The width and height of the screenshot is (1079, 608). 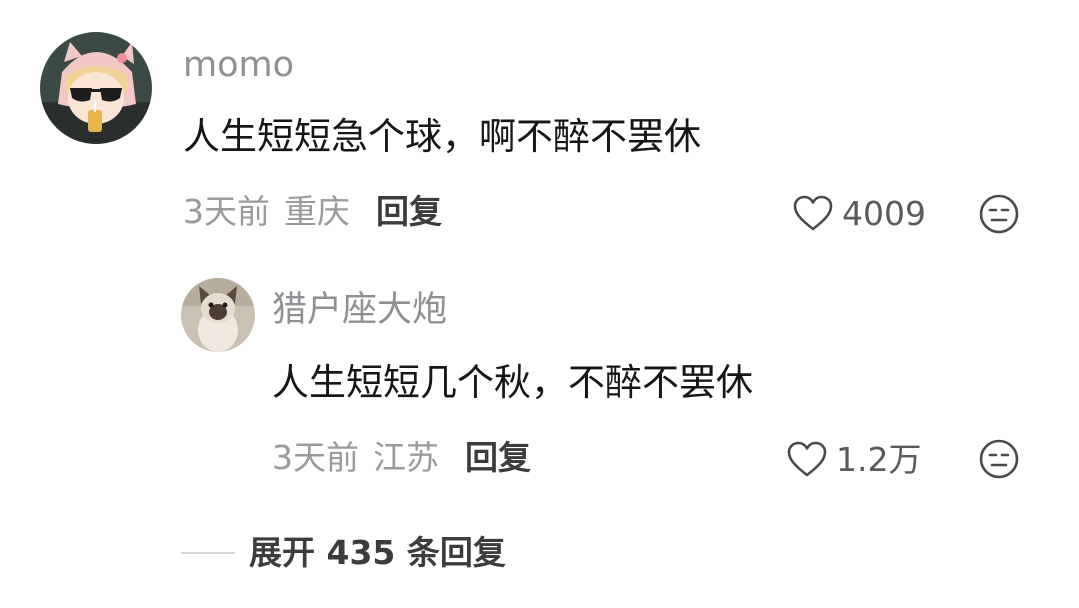 I want to click on expand-replies-button: 展开 435 条回复, so click(x=343, y=552).